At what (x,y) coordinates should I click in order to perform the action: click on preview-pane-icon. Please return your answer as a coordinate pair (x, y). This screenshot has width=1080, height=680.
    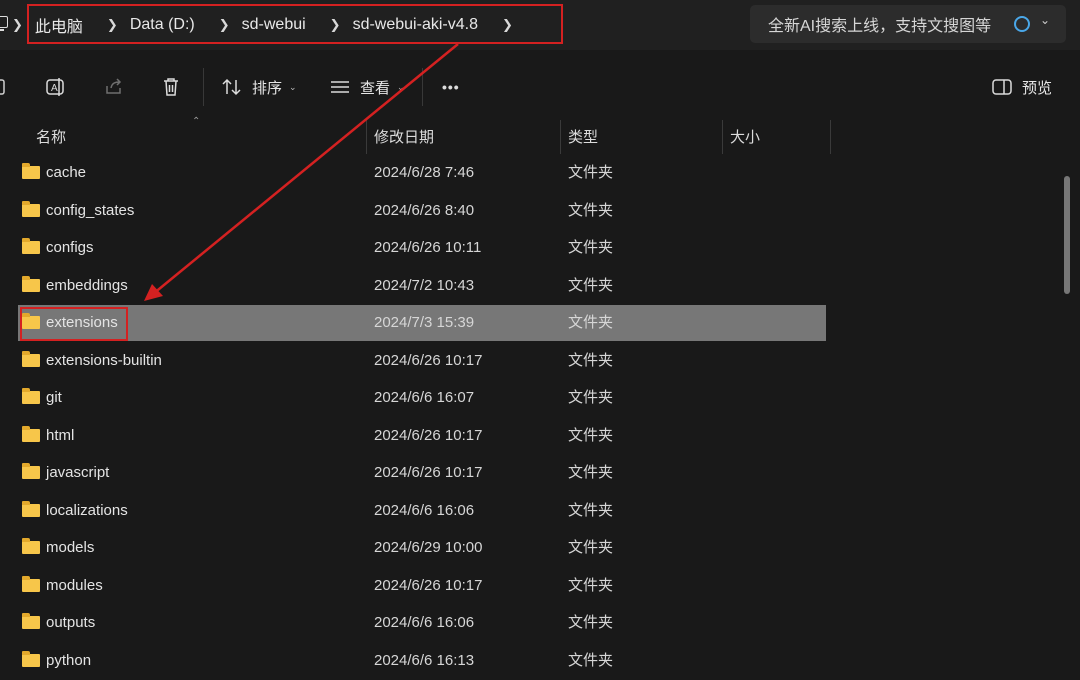
    Looking at the image, I should click on (1002, 87).